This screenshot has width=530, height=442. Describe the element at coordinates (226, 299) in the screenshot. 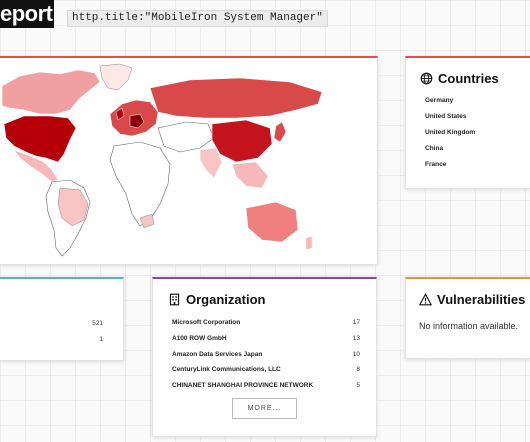

I see `organization-title: Organization` at that location.